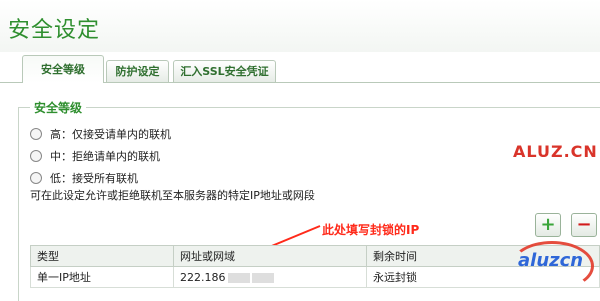  What do you see at coordinates (54, 30) in the screenshot?
I see `page-title: 安全设定` at bounding box center [54, 30].